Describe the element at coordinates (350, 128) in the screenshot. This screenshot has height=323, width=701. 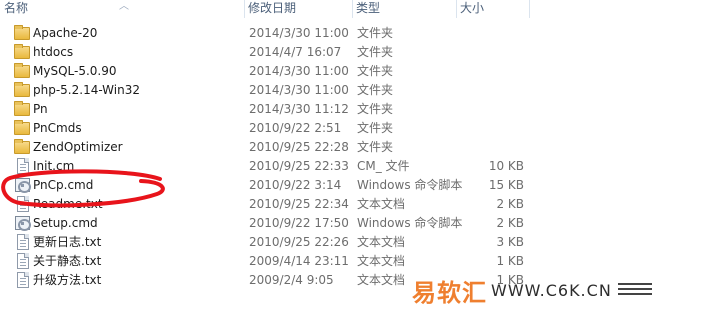
I see `file-row: PnCmds 2010/9/22 2:51 文件夹` at that location.